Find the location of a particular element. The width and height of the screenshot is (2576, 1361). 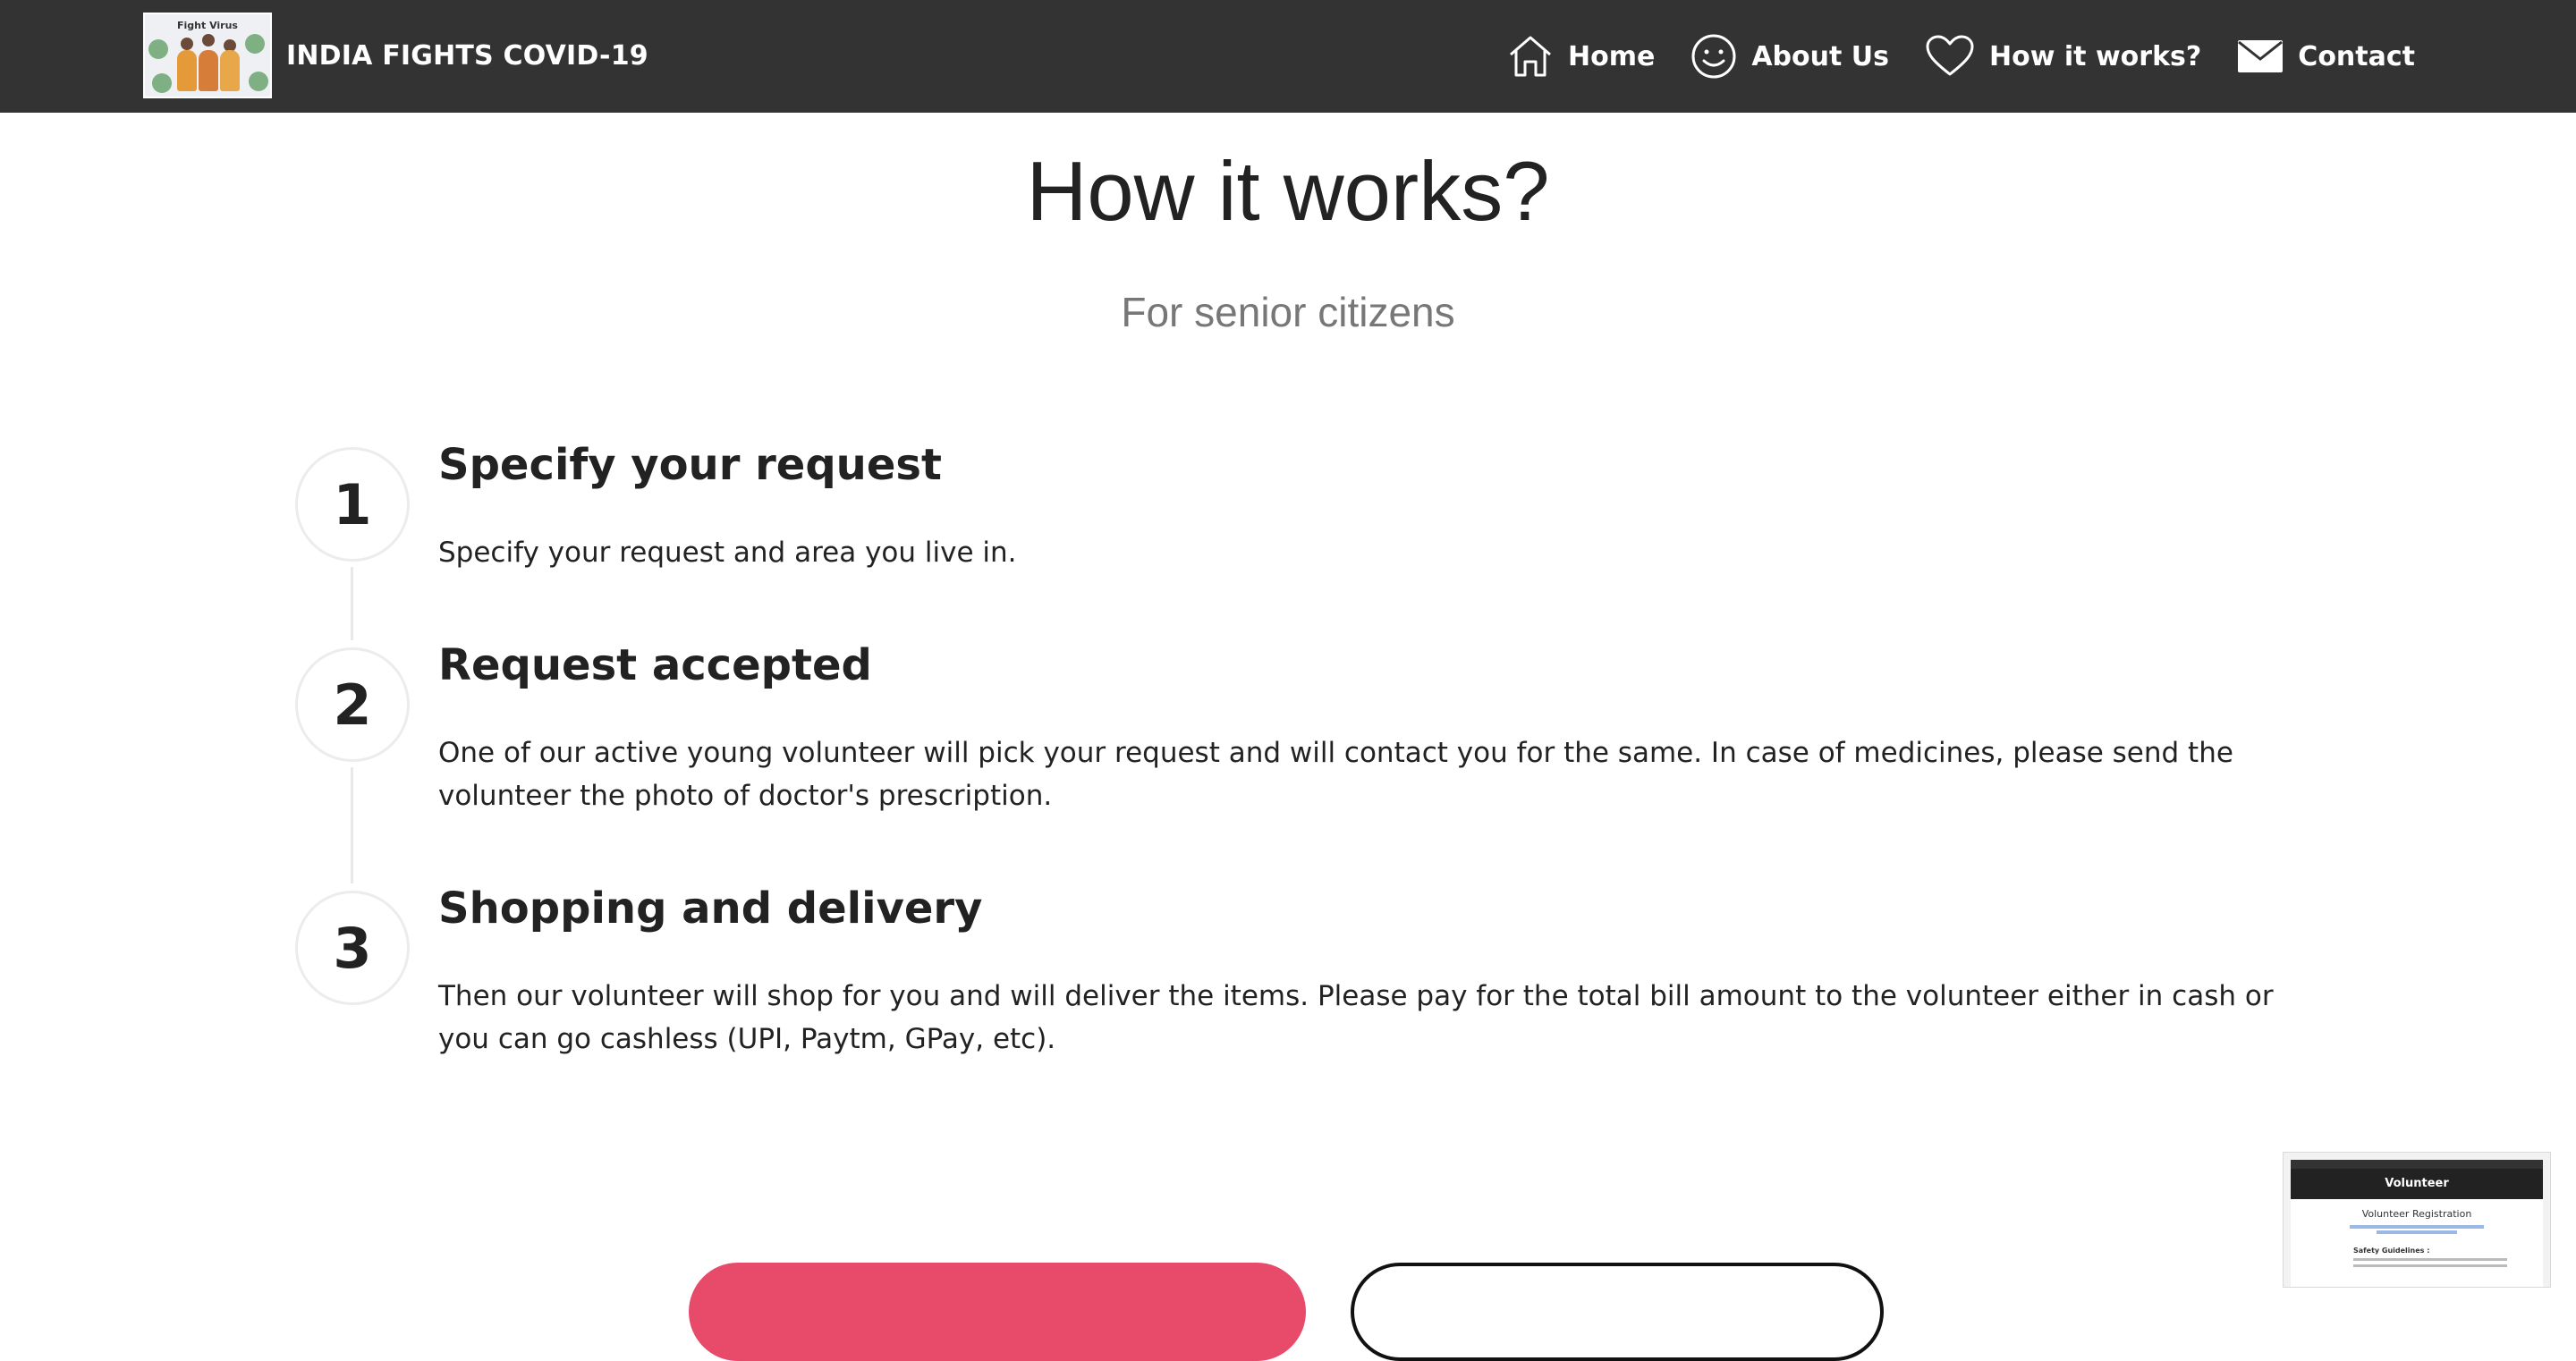

step-number-badge: 1 is located at coordinates (352, 504).